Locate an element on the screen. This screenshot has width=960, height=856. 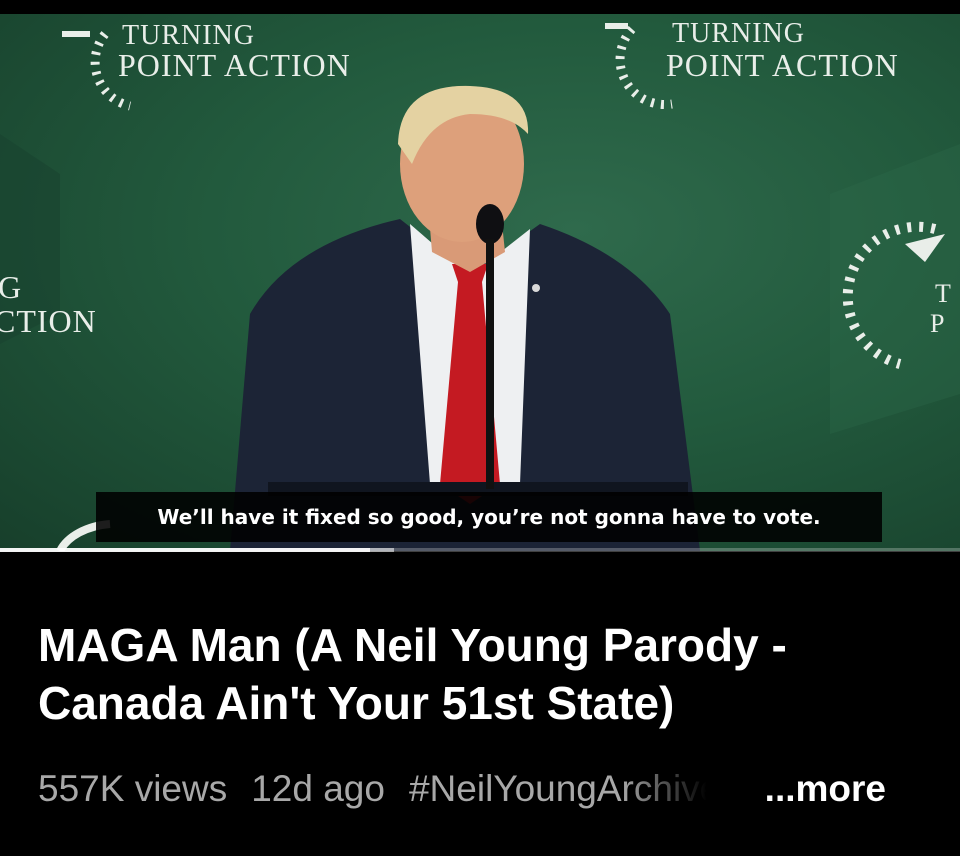
svg-text: T is located at coordinates (943, 293).